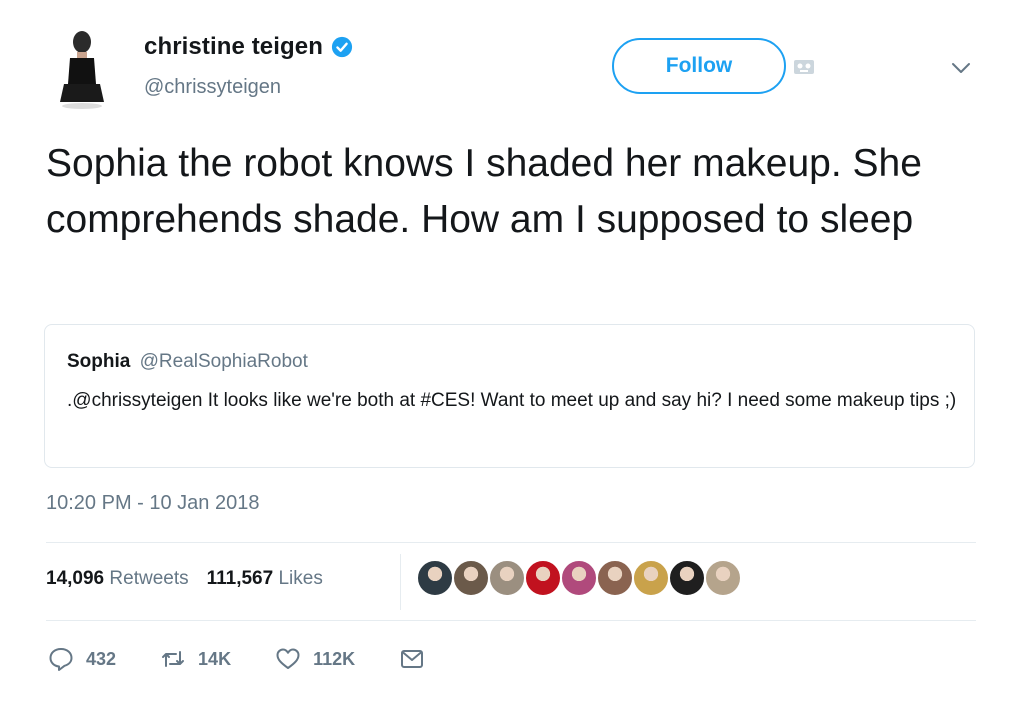  Describe the element at coordinates (258, 659) in the screenshot. I see `tweet-actions: 432 14K 112K` at that location.